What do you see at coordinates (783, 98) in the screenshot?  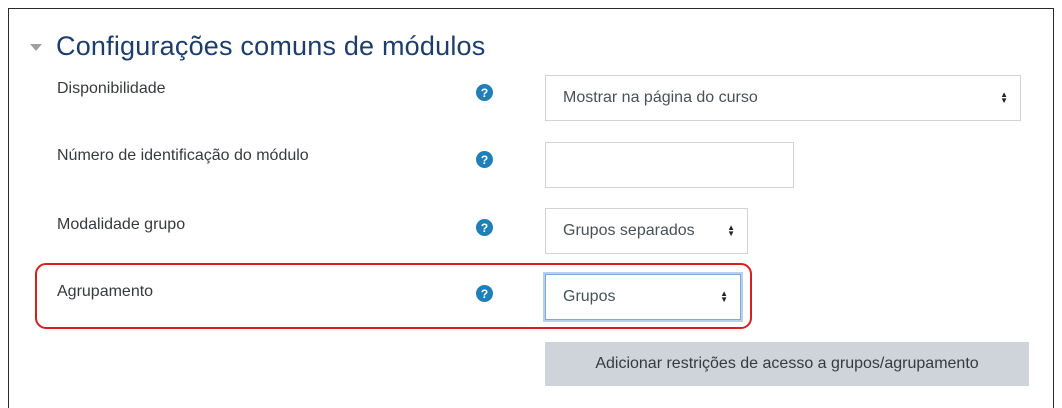 I see `availability-select: Mostrar na página do curso ▲ ▼` at bounding box center [783, 98].